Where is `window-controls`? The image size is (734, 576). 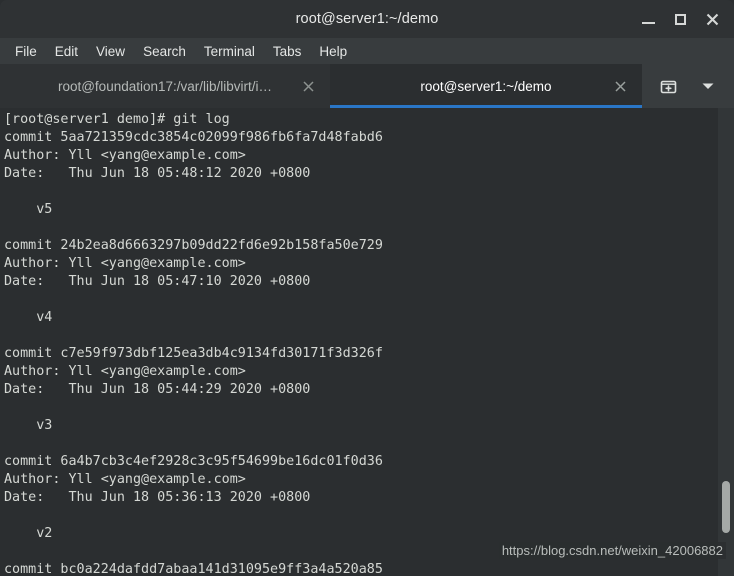 window-controls is located at coordinates (680, 19).